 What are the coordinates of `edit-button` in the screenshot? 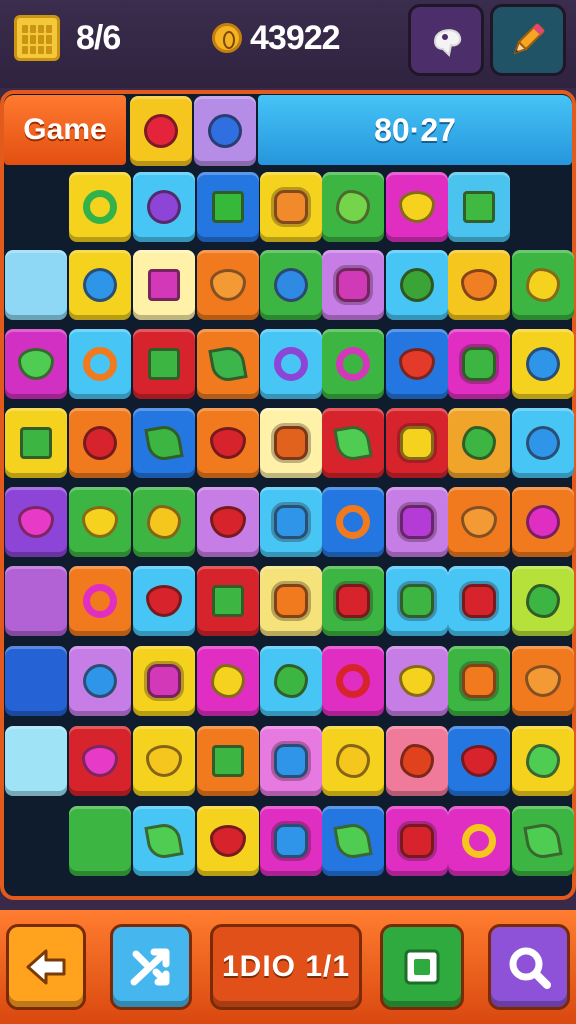 It's located at (528, 40).